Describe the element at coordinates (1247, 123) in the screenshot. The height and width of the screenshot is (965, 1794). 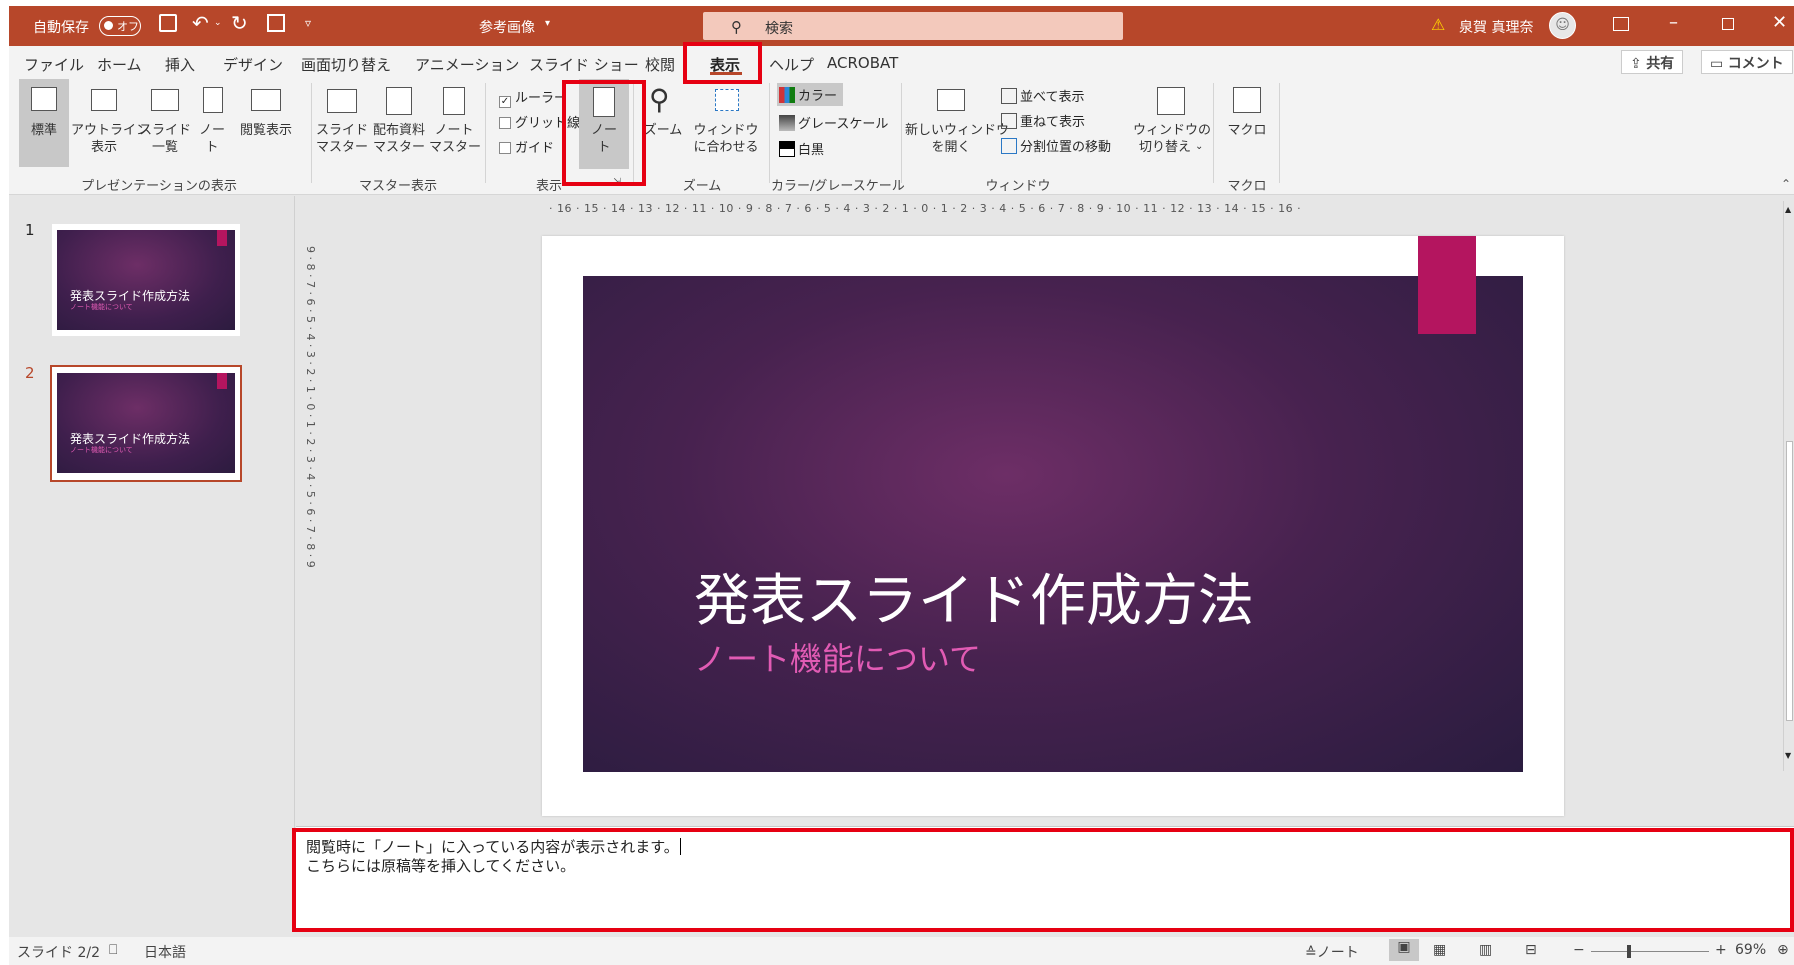
I see `macros-button: マクロ` at that location.